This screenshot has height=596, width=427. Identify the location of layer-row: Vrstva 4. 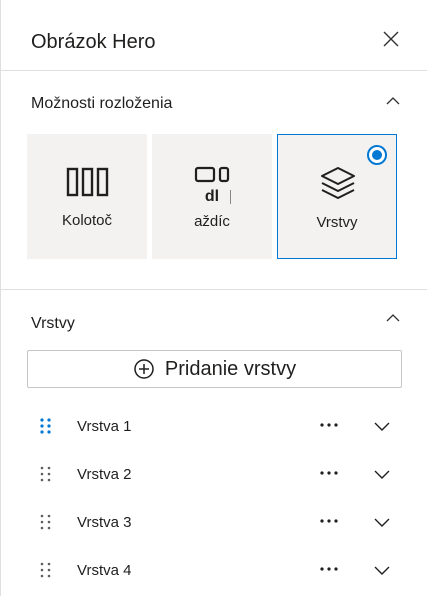
(214, 570).